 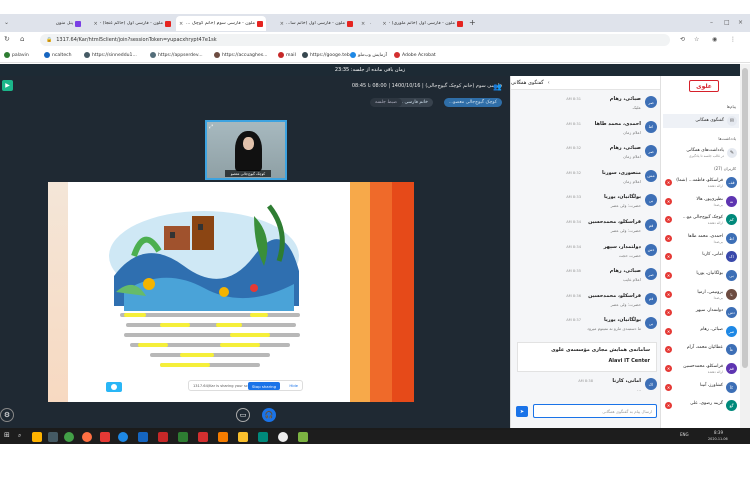 I want to click on bookmark-item: آزمایش وب‌ملو, so click(x=368, y=55).